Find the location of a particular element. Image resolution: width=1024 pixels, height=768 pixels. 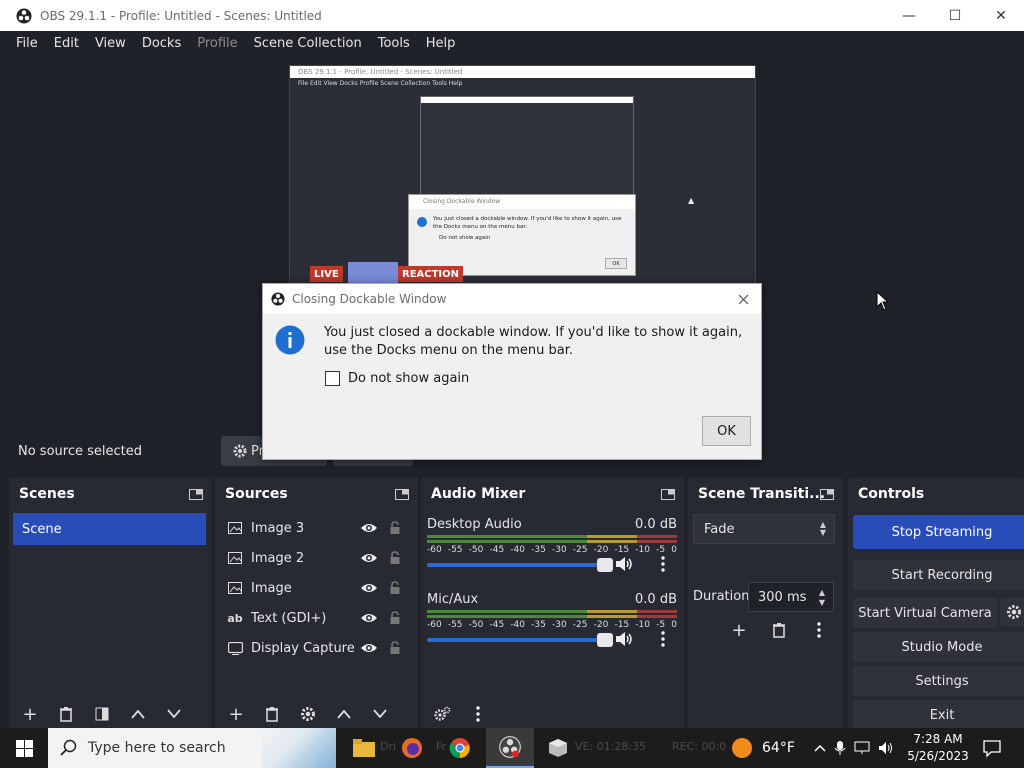

source-item: Image 2 is located at coordinates (316, 558).